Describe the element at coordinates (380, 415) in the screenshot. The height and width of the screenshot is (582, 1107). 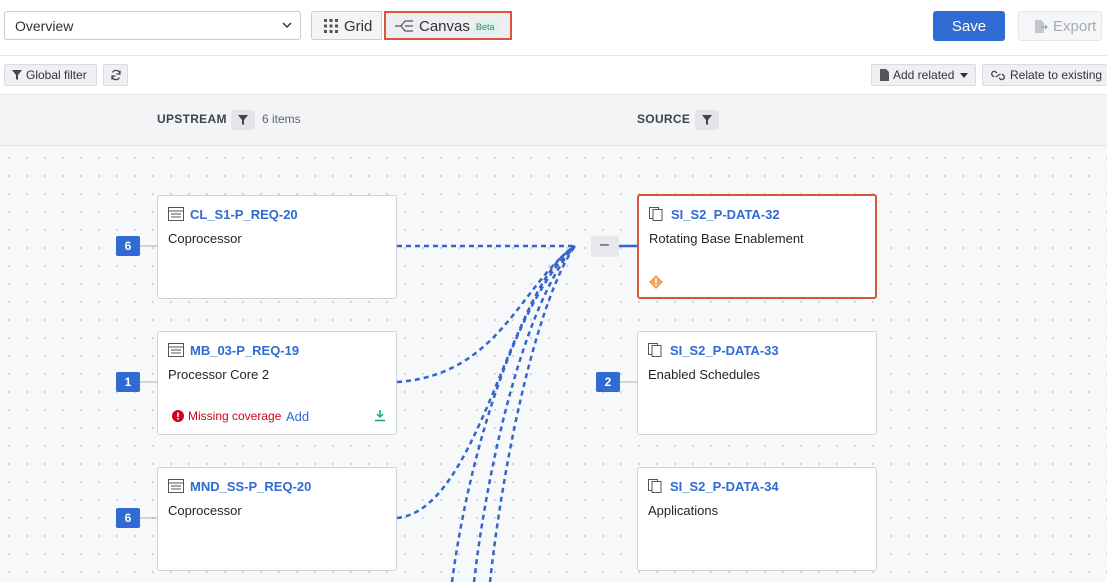
I see `download-icon` at that location.